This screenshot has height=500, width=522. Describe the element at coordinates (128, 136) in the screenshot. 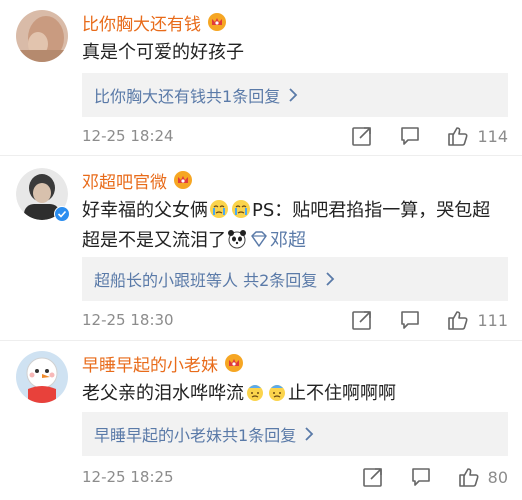

I see `timestamp: 12-25 18:24` at that location.